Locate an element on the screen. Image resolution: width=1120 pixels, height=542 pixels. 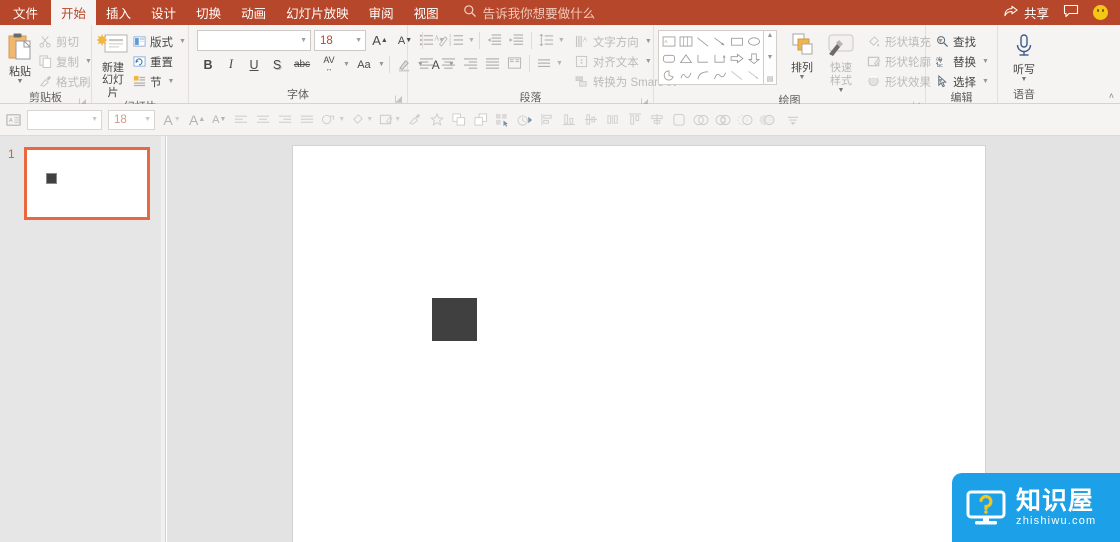
mini-animation-button is located at coordinates (525, 120).